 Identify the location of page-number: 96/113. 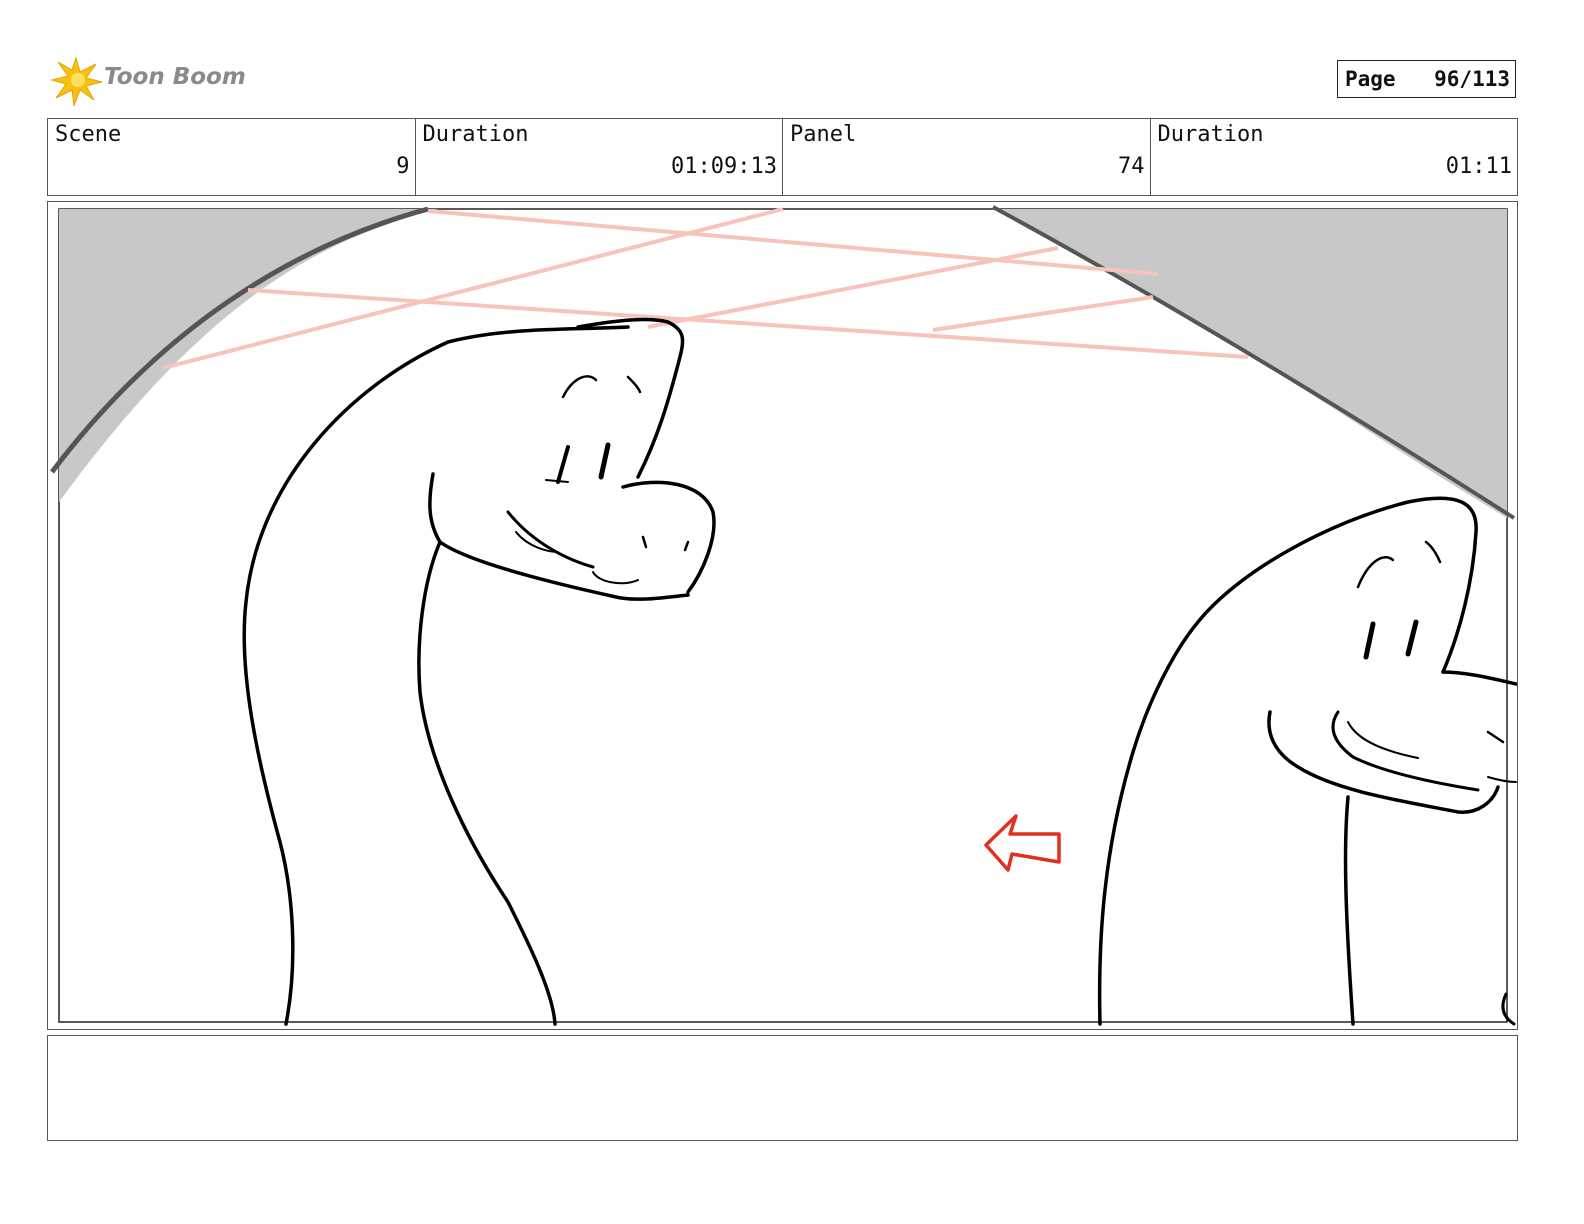
(1472, 79).